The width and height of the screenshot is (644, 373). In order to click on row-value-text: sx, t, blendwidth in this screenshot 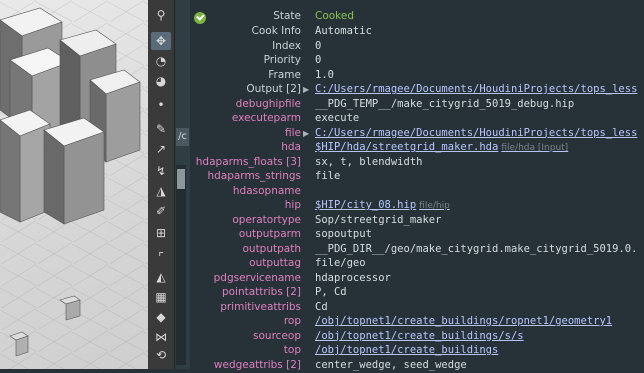, I will do `click(369, 161)`.